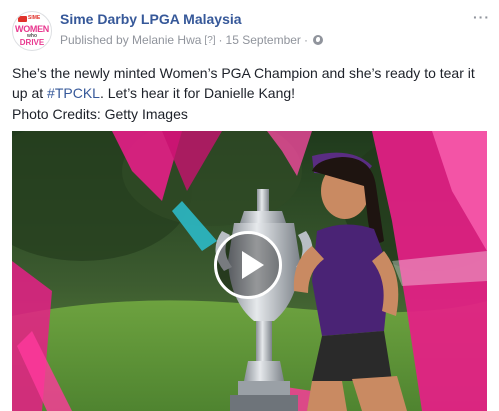  I want to click on page-name-link: Sime Darby LPGA Malaysia, so click(151, 19).